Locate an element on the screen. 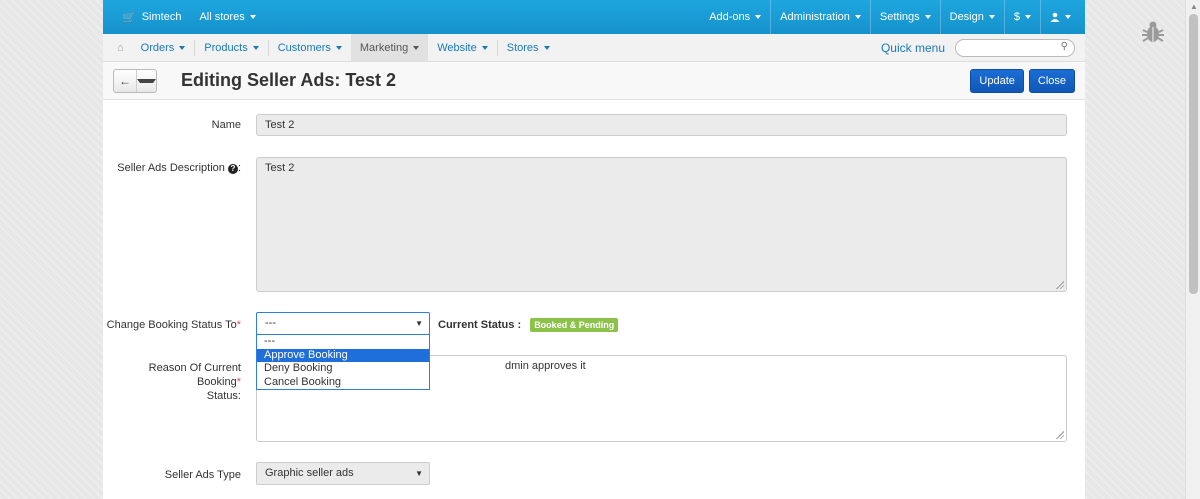 The height and width of the screenshot is (499, 1200). name-field: Test 2 is located at coordinates (661, 125).